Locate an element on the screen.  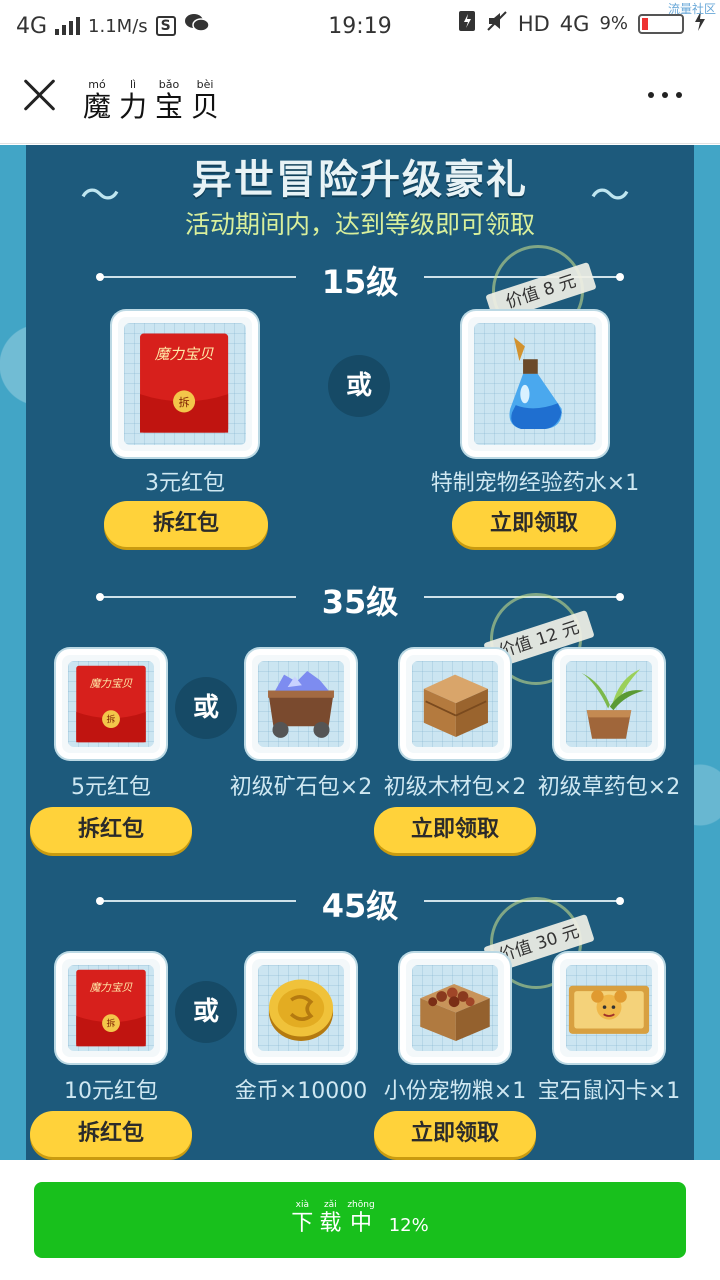
battery-percent: 9% is located at coordinates (613, 23).